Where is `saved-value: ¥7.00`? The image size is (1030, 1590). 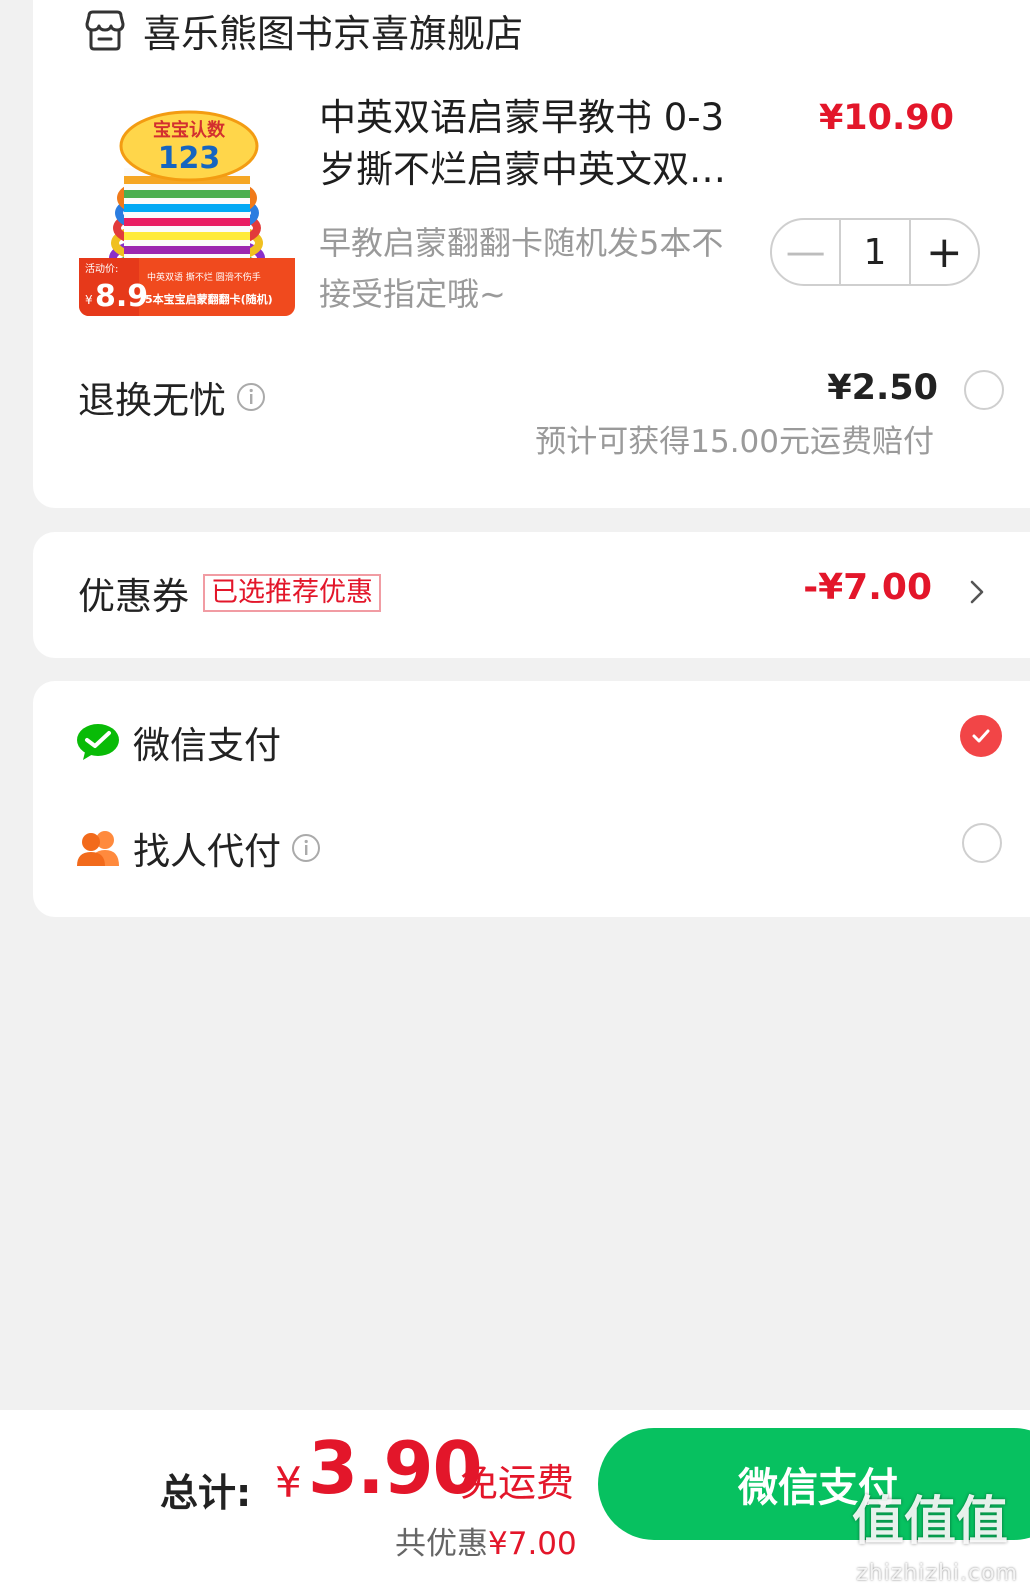 saved-value: ¥7.00 is located at coordinates (532, 1544).